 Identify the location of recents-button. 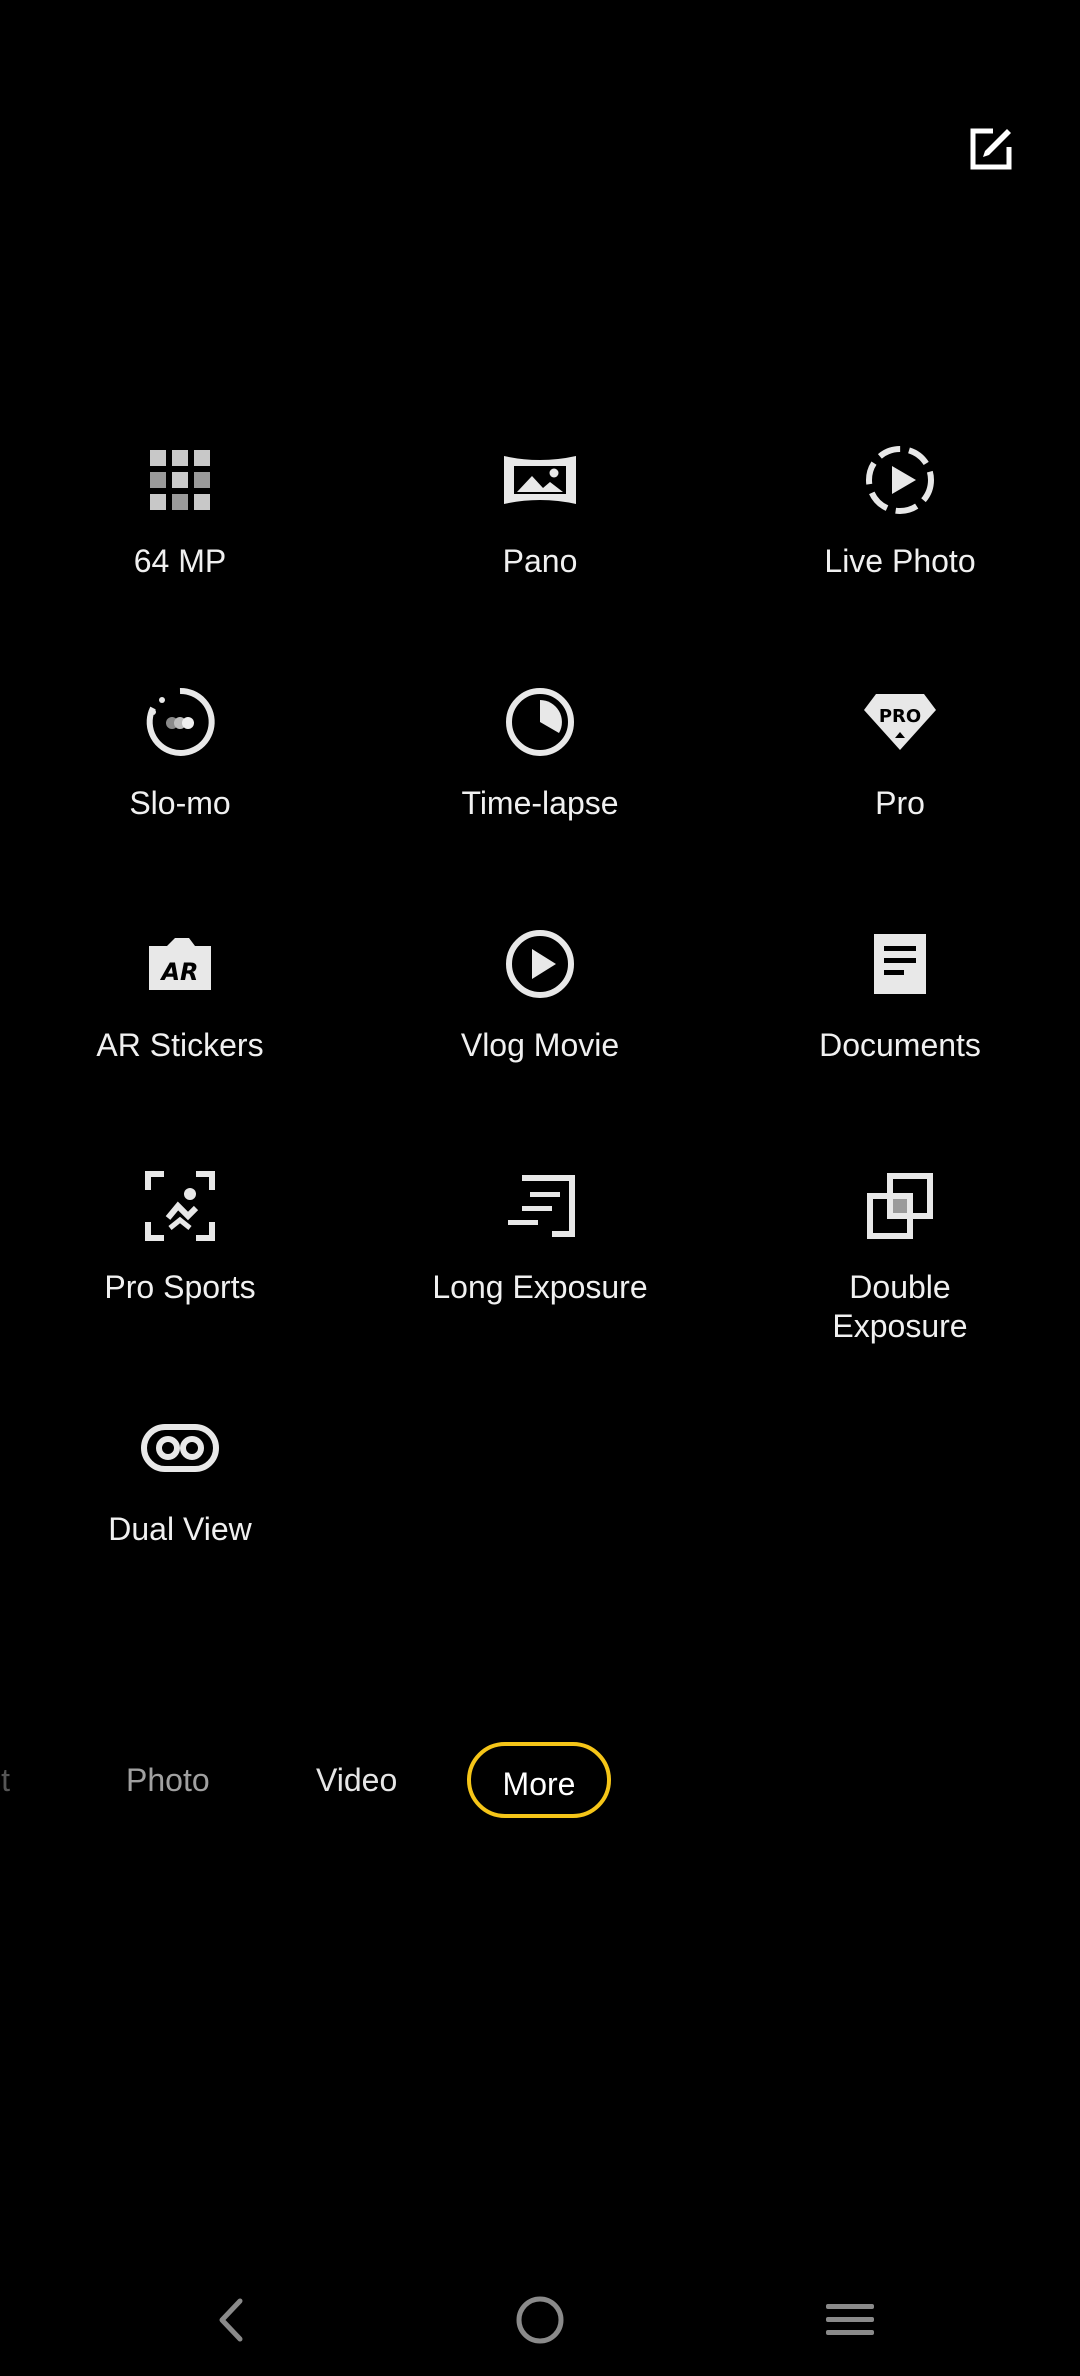
(850, 2320).